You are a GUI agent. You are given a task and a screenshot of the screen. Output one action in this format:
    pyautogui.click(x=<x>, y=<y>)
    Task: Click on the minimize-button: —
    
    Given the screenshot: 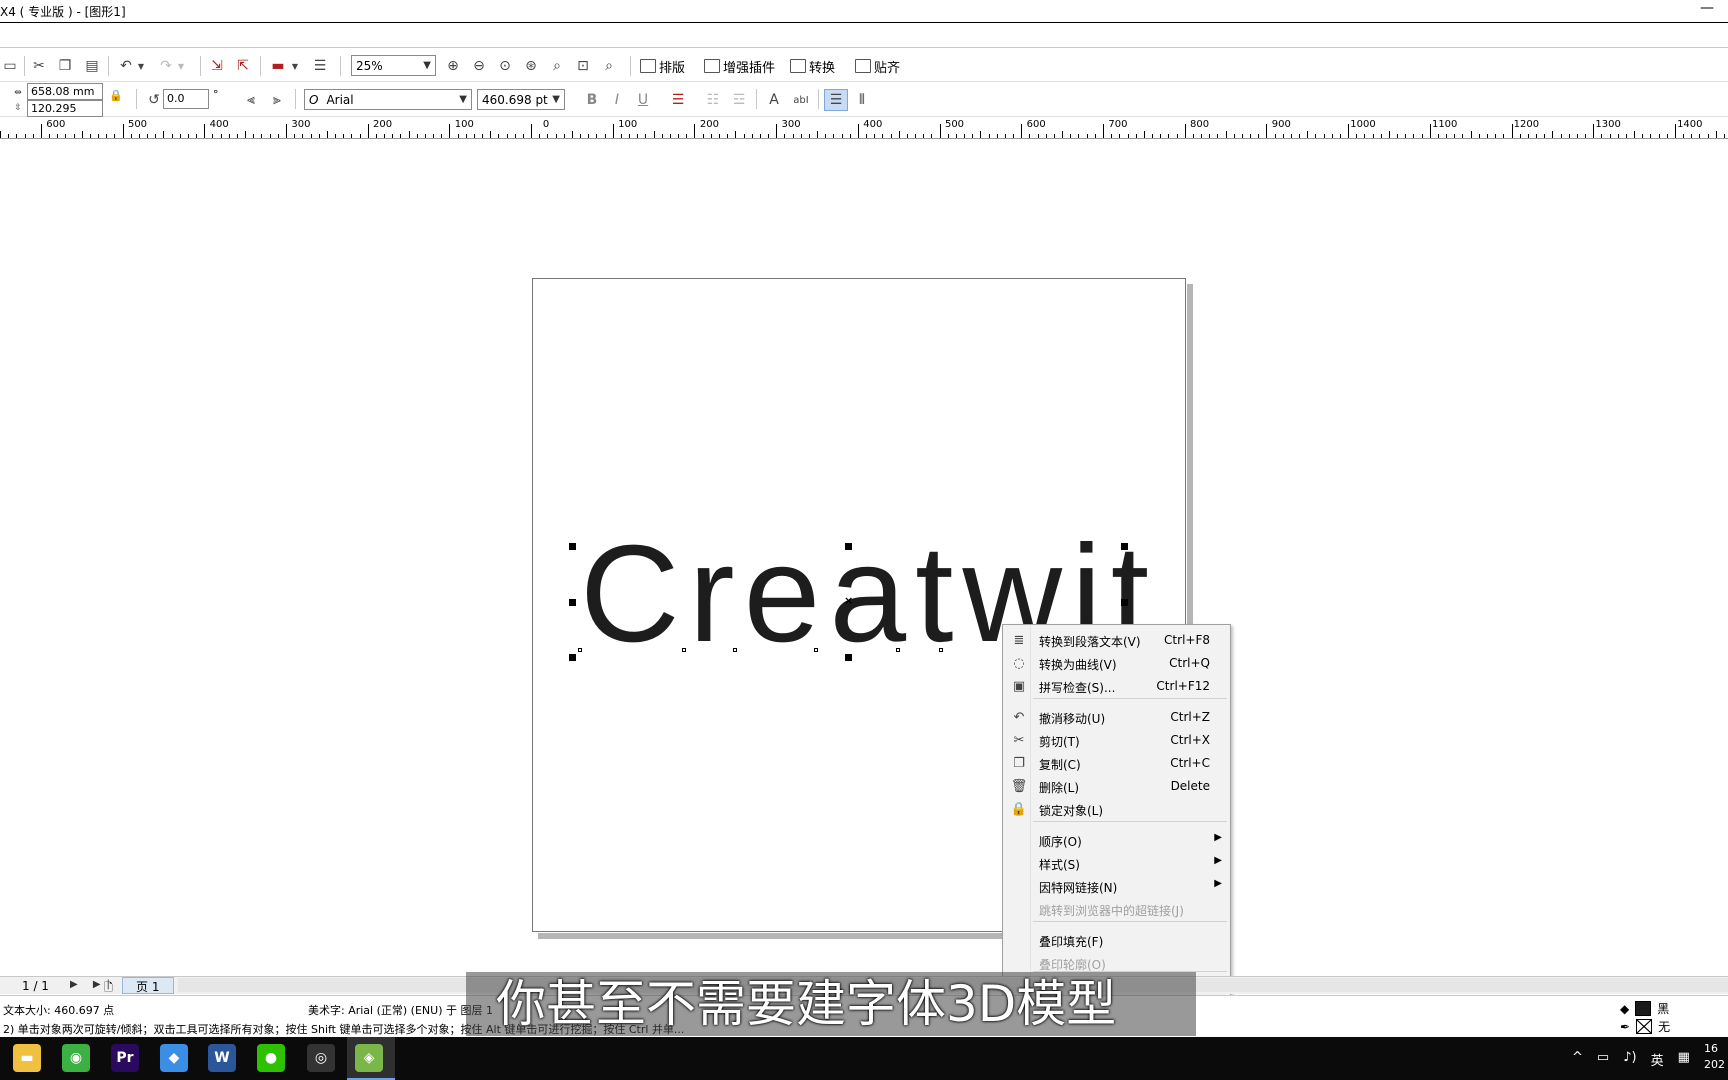 What is the action you would take?
    pyautogui.click(x=1707, y=8)
    